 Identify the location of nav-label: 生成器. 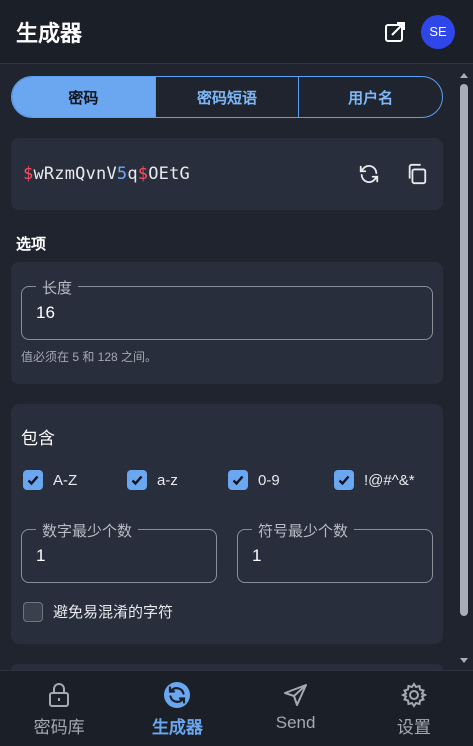
(177, 727).